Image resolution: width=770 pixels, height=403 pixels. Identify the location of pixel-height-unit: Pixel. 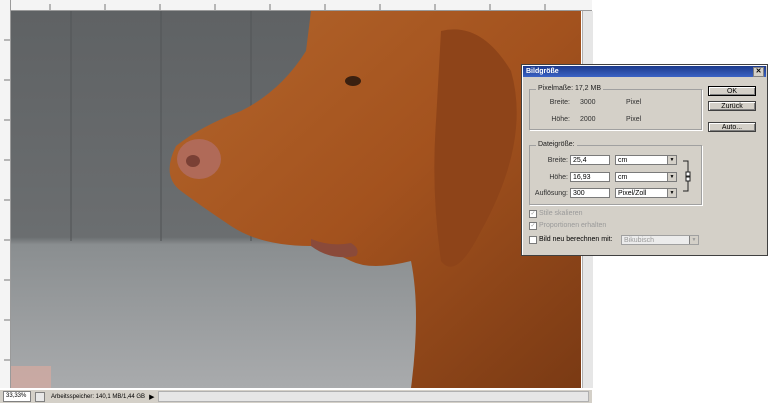
(634, 119).